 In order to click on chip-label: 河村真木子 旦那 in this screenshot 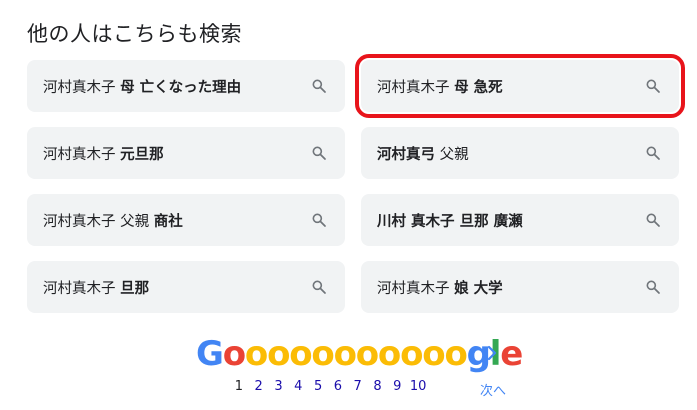, I will do `click(96, 288)`.